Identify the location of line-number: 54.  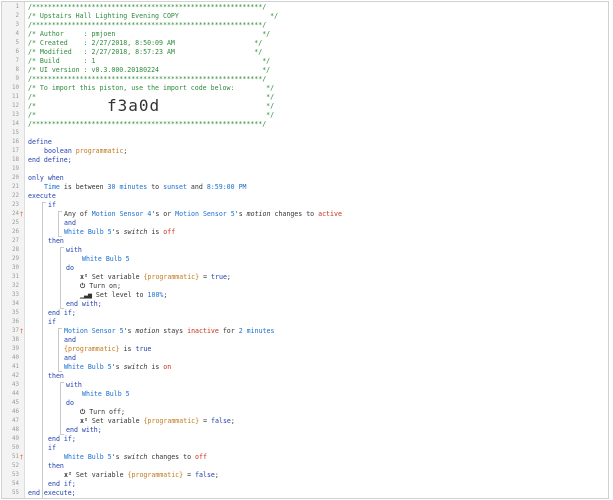
(15, 484).